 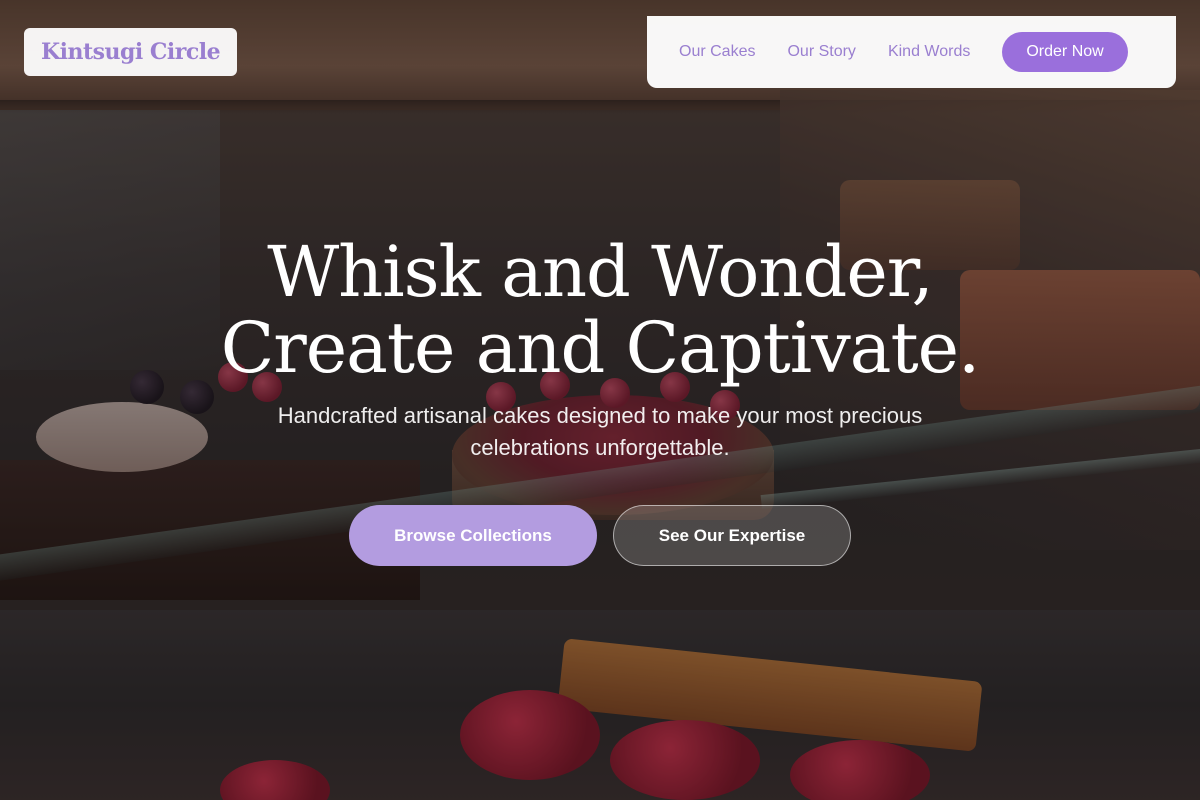 What do you see at coordinates (929, 52) in the screenshot?
I see `nav-link-kind-words: Kind Words` at bounding box center [929, 52].